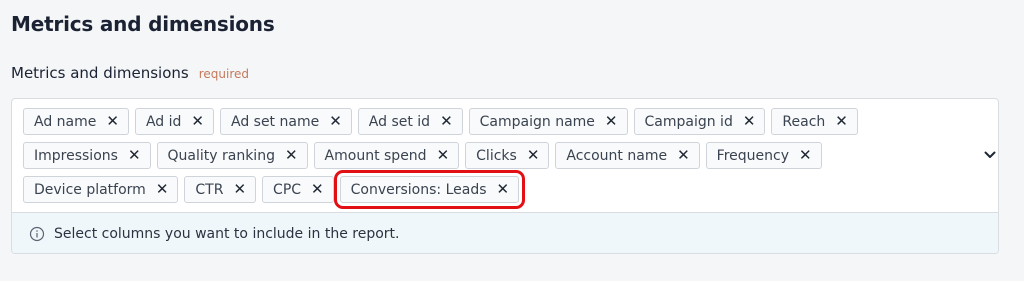 This screenshot has width=1024, height=281. I want to click on chip-label: CTR, so click(209, 189).